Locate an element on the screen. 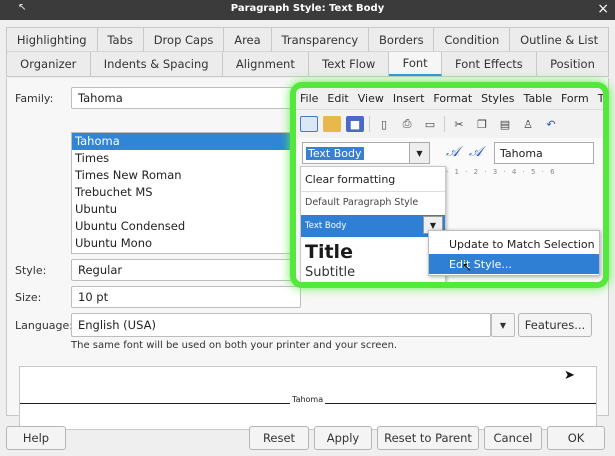  menu-file: File is located at coordinates (309, 98).